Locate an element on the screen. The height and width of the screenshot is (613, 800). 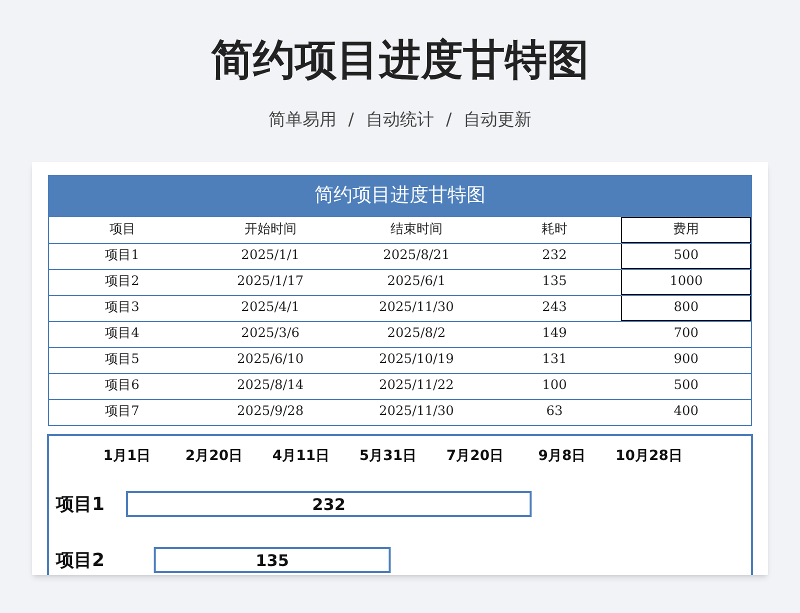
table-cell: 500 is located at coordinates (686, 256).